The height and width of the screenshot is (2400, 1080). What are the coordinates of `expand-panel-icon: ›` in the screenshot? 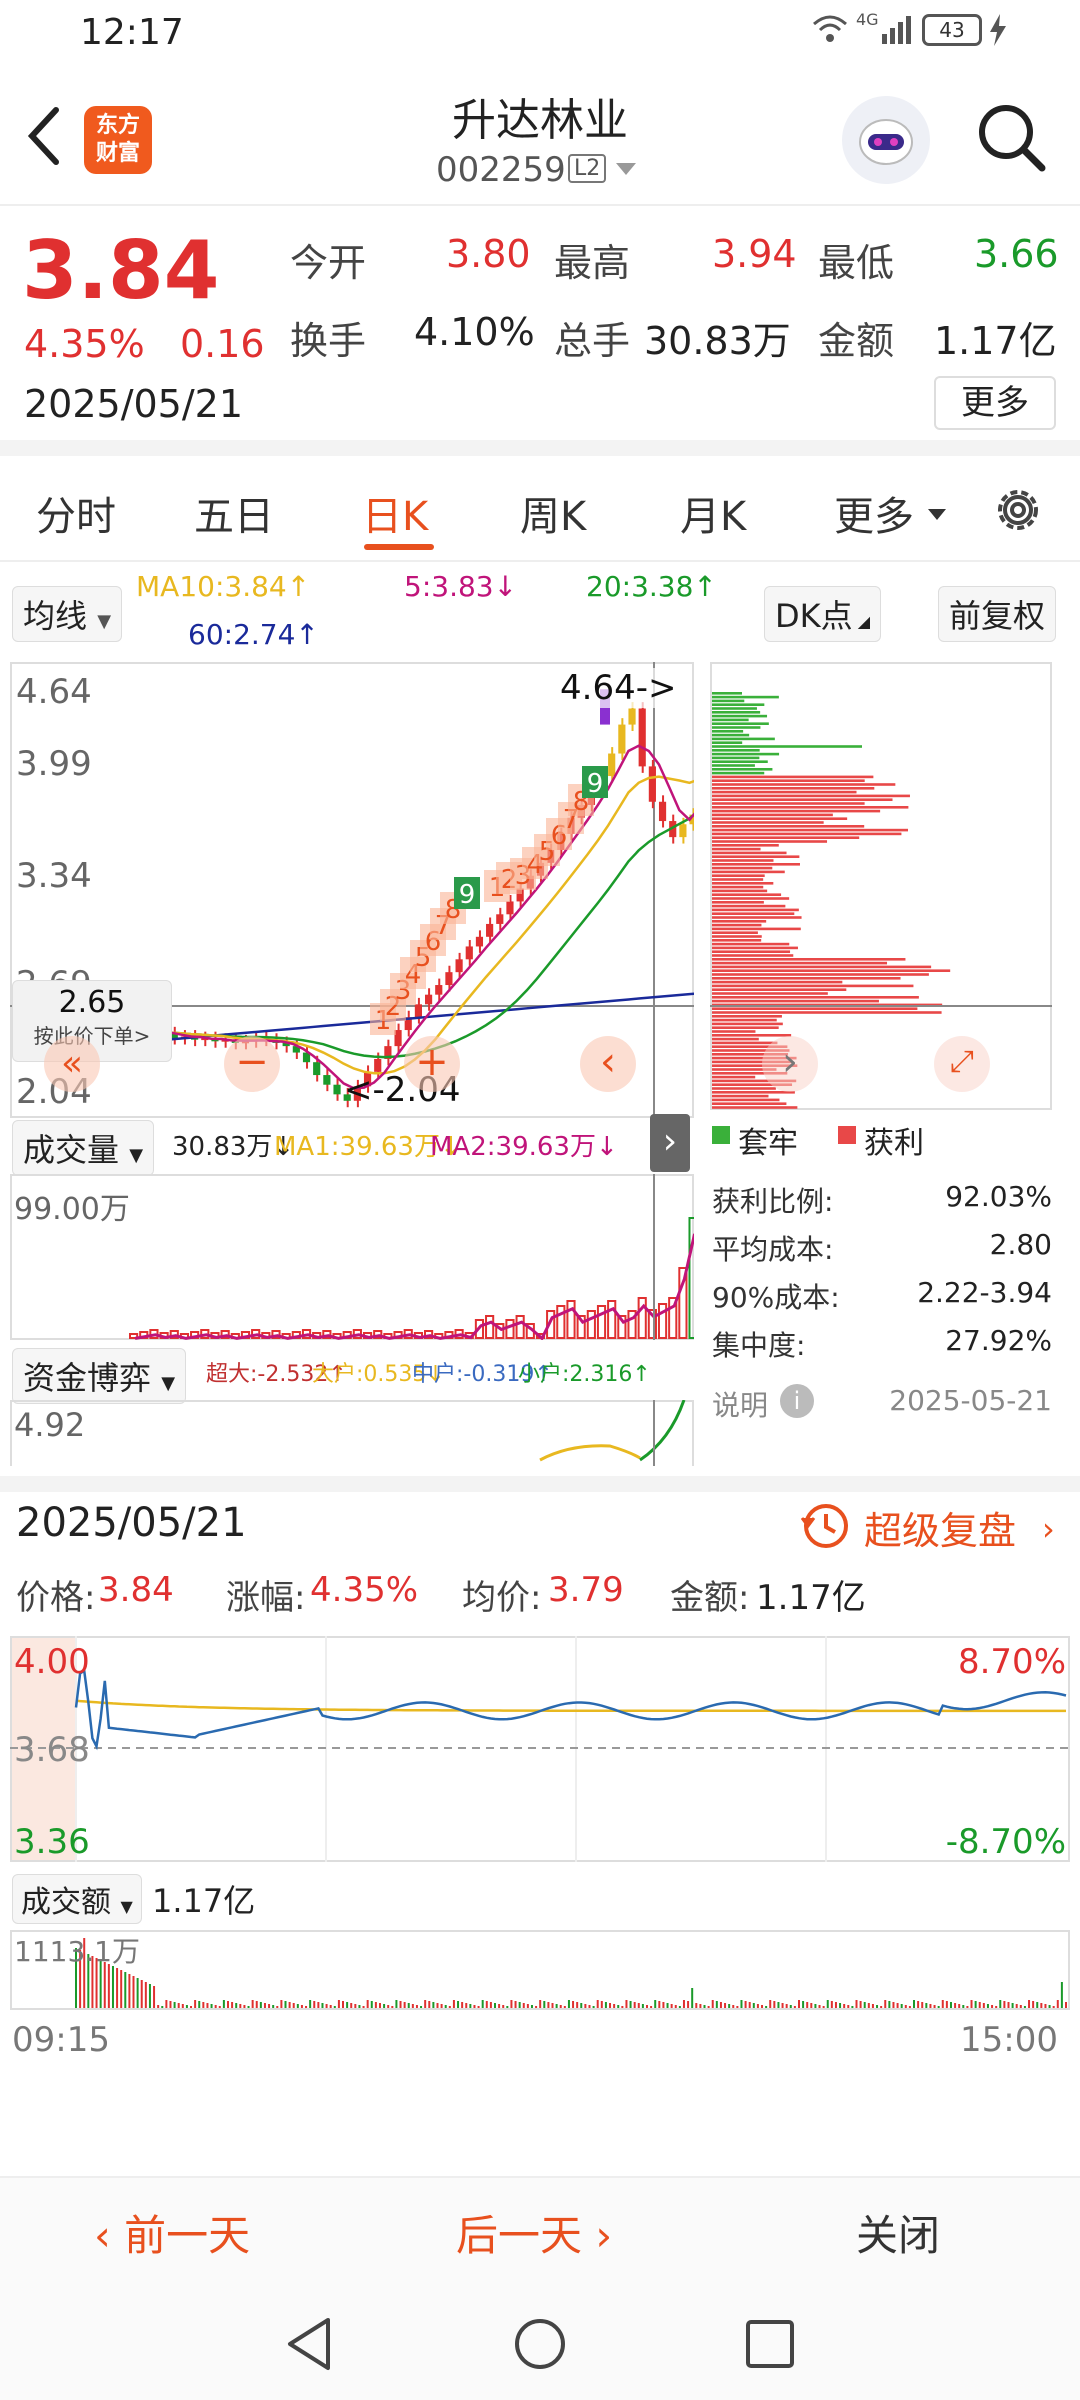 It's located at (670, 1143).